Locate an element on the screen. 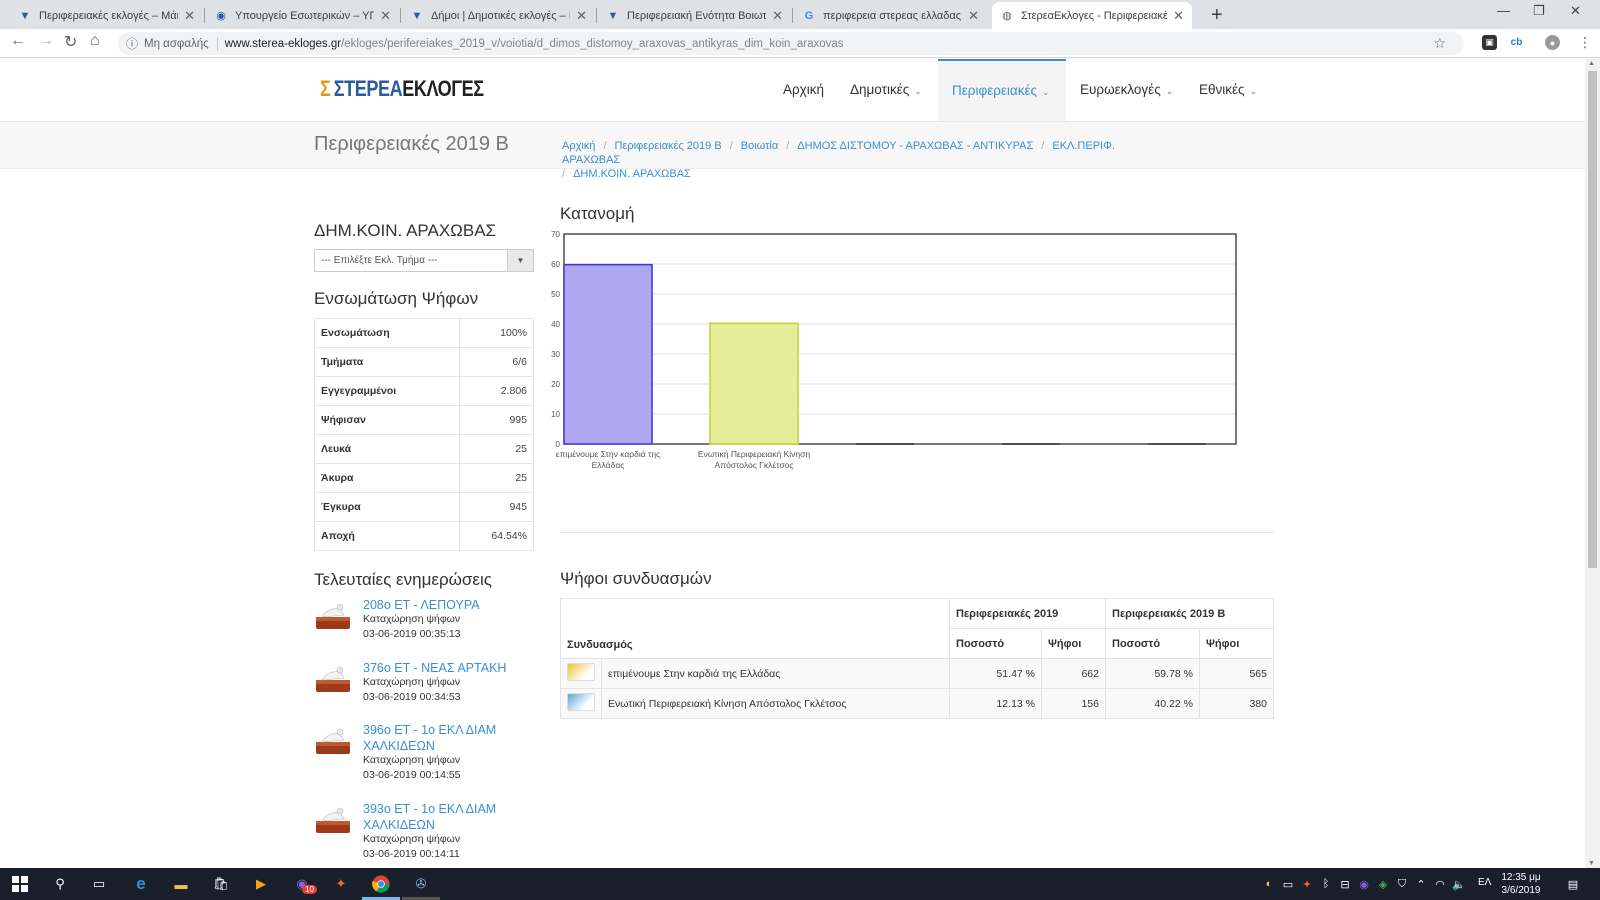  windows-start-icon is located at coordinates (20, 884).